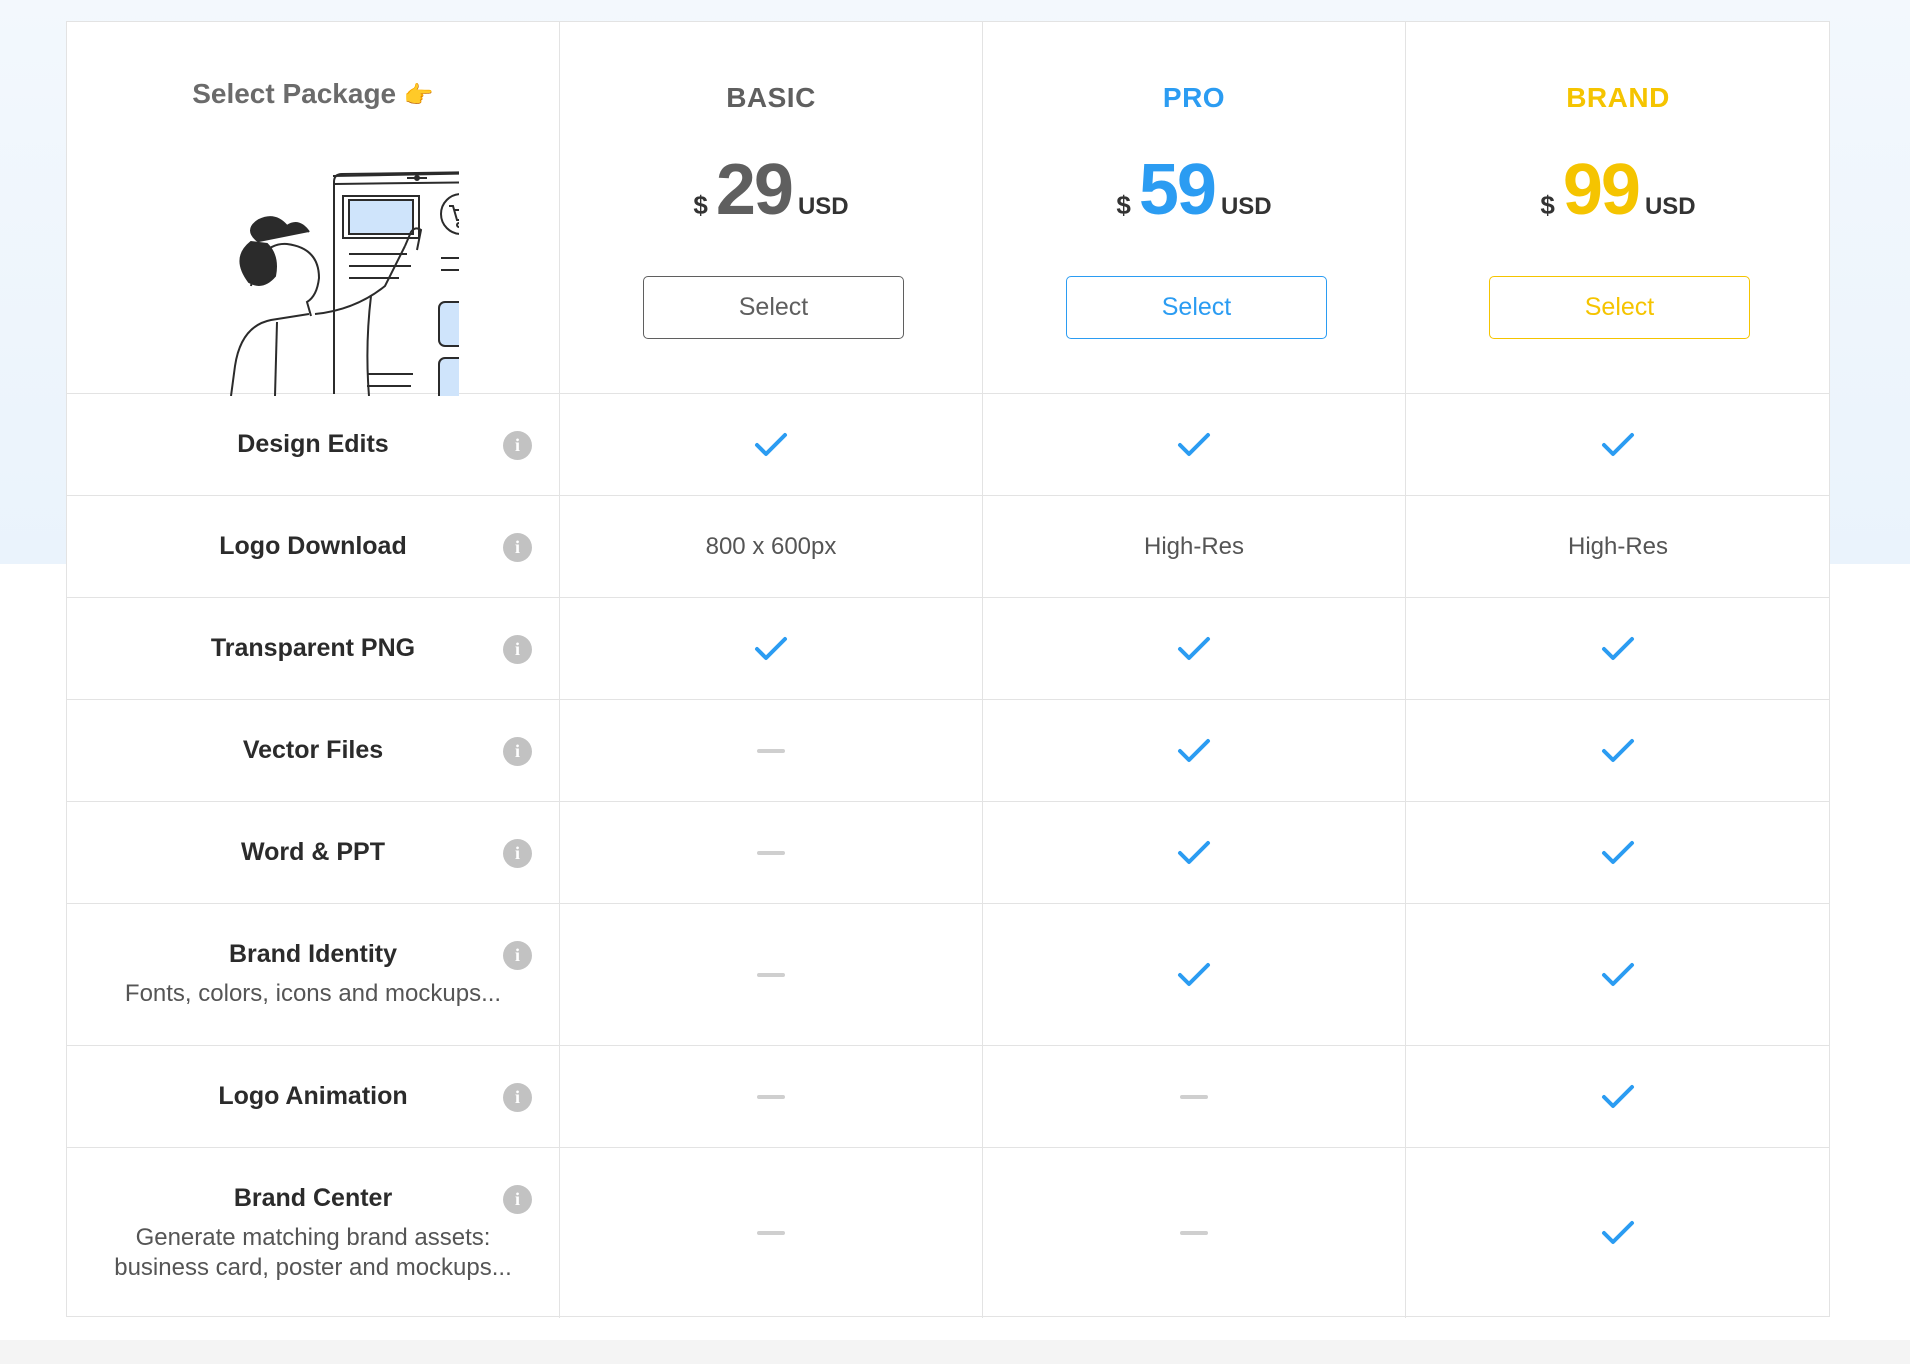 This screenshot has height=1364, width=1910. I want to click on select-package-label: Select Package, so click(294, 93).